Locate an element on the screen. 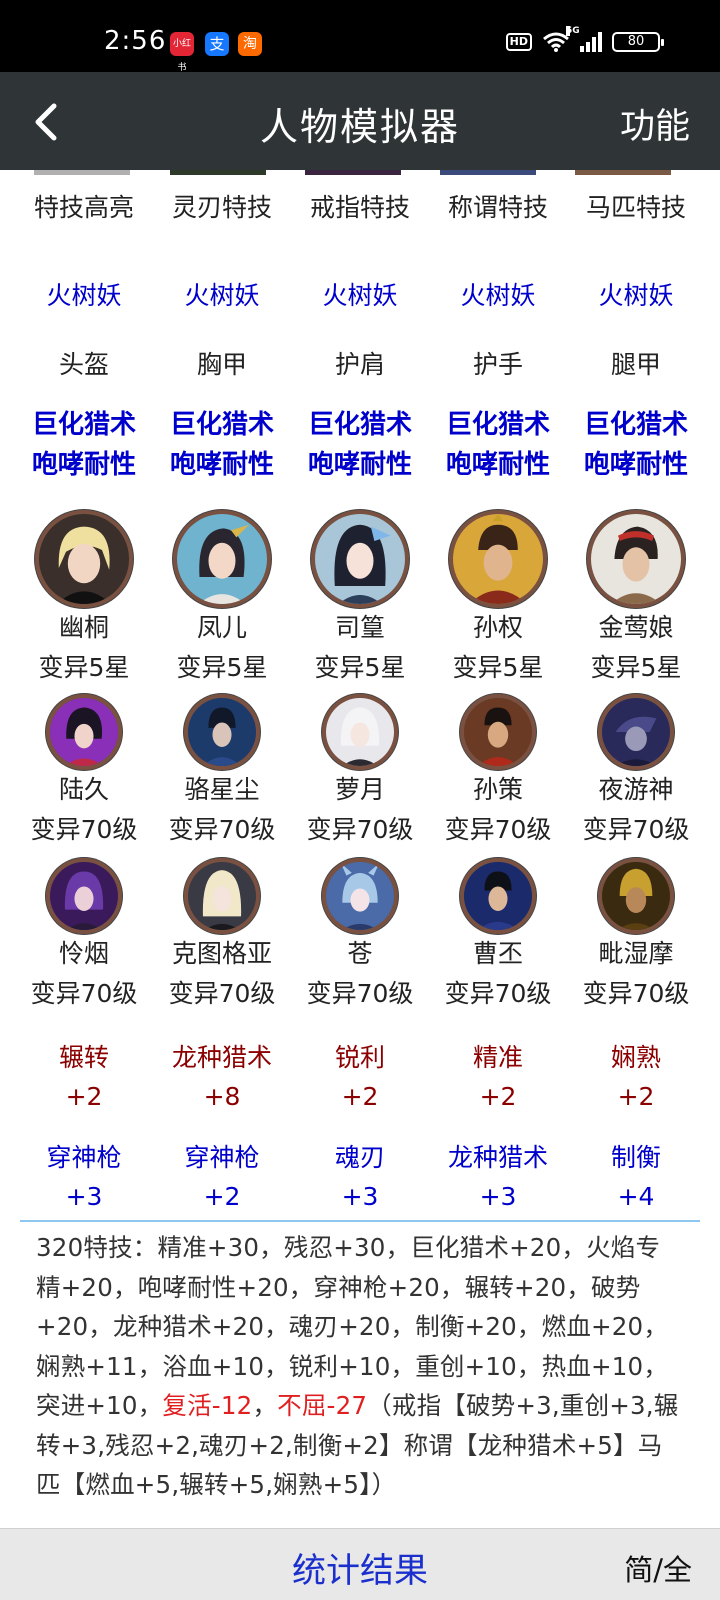 Image resolution: width=720 pixels, height=1600 pixels. armor-slot-legs: 腿甲 is located at coordinates (636, 363).